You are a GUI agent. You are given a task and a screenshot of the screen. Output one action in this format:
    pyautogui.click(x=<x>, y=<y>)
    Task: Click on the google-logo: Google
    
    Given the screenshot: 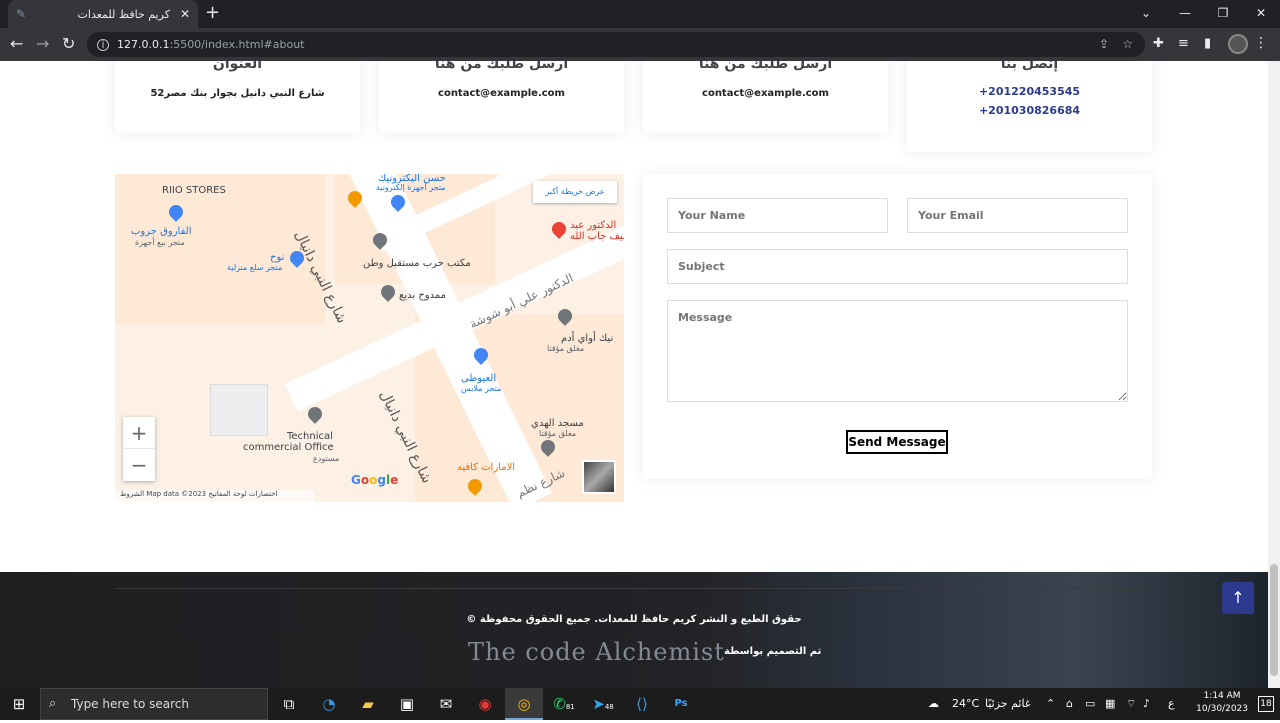 What is the action you would take?
    pyautogui.click(x=375, y=480)
    